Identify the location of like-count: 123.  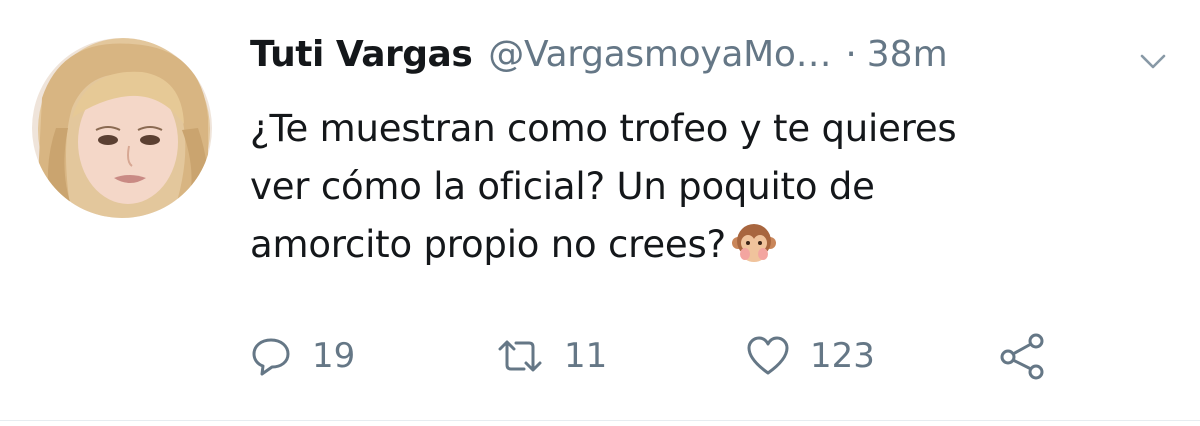
(842, 356).